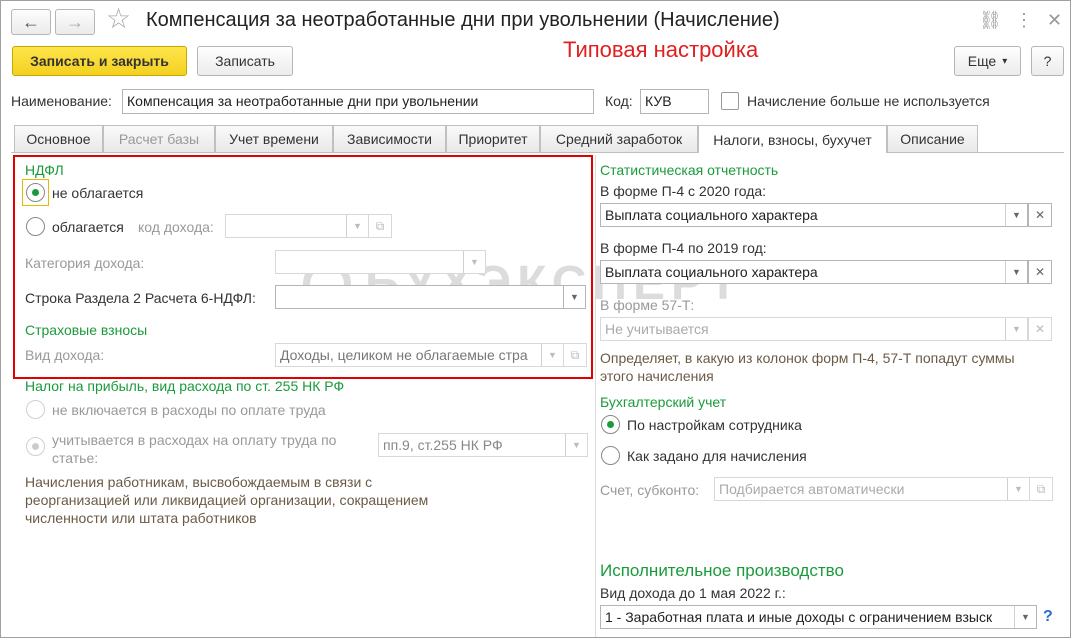 The width and height of the screenshot is (1071, 638). Describe the element at coordinates (159, 138) in the screenshot. I see `tab-base-calc: Расчет базы` at that location.